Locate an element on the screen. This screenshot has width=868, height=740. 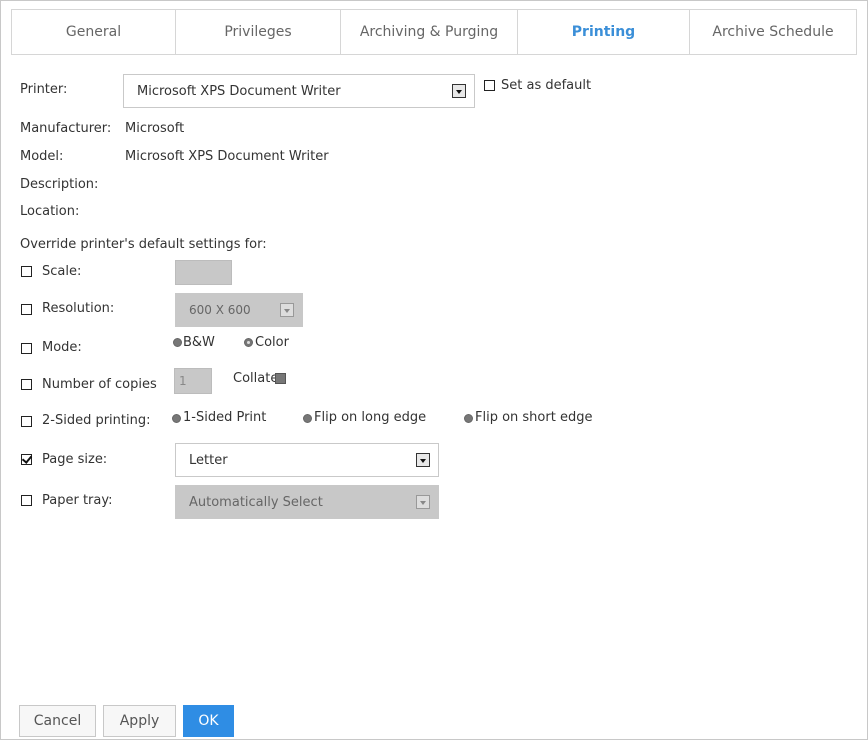
mode-color-radio is located at coordinates (248, 342).